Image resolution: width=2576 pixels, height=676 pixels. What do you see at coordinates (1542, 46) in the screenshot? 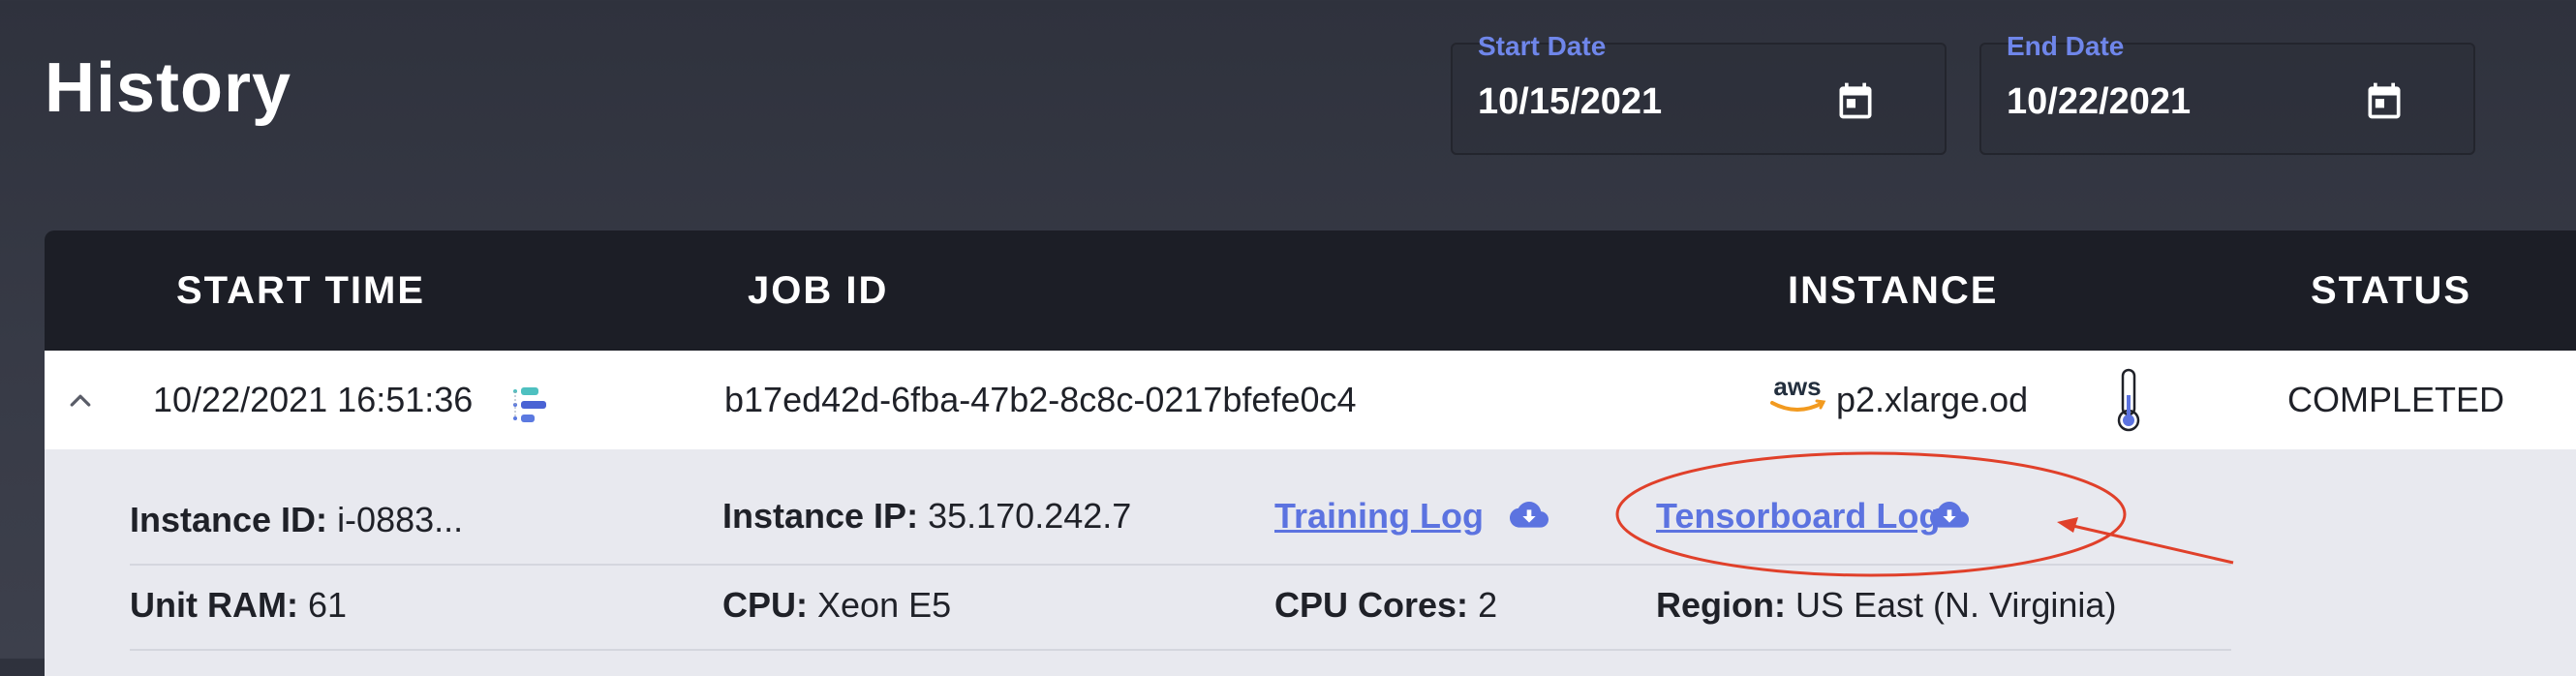
I see `start-date-label: Start Date` at bounding box center [1542, 46].